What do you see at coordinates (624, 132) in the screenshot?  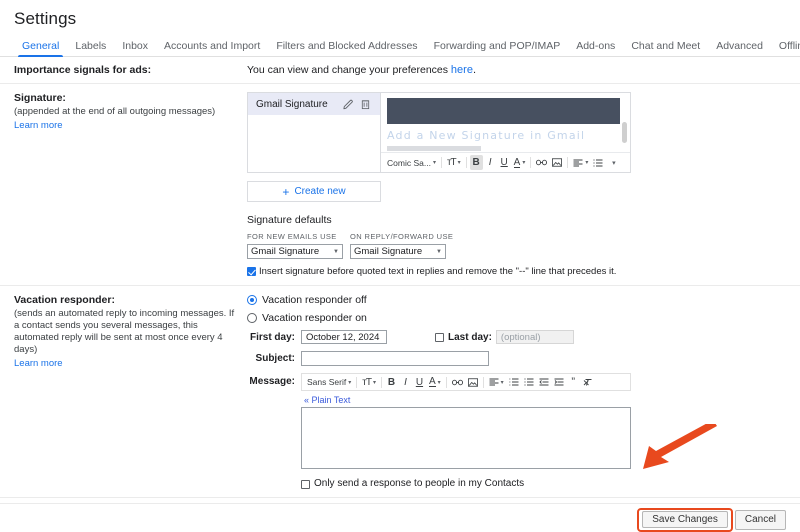 I see `signature-editor-scrollbar` at bounding box center [624, 132].